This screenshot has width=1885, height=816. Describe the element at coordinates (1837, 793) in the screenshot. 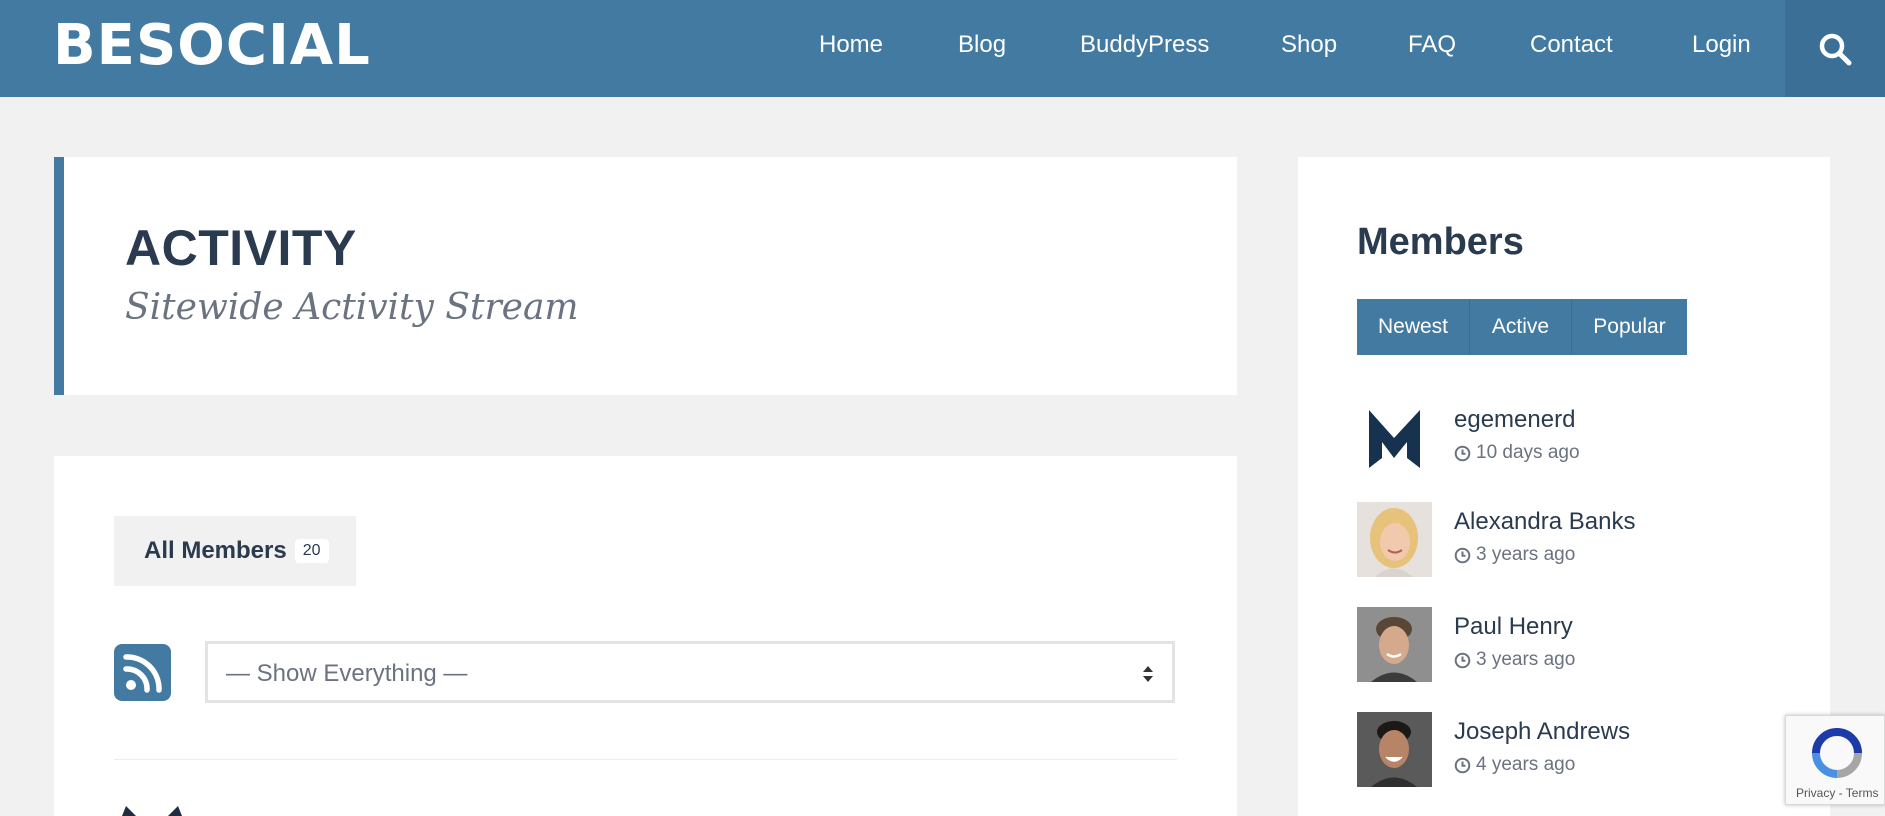

I see `recaptcha-links: Privacy - Terms` at that location.